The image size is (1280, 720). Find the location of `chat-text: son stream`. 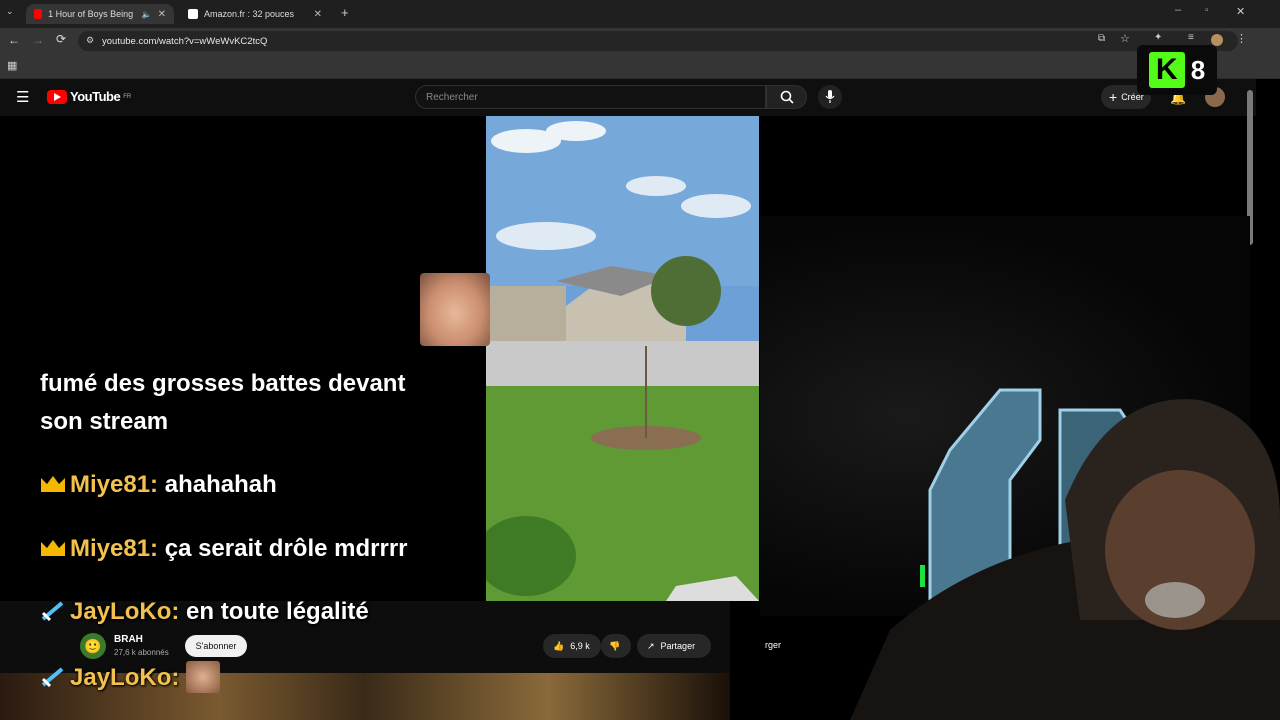

chat-text: son stream is located at coordinates (104, 421).